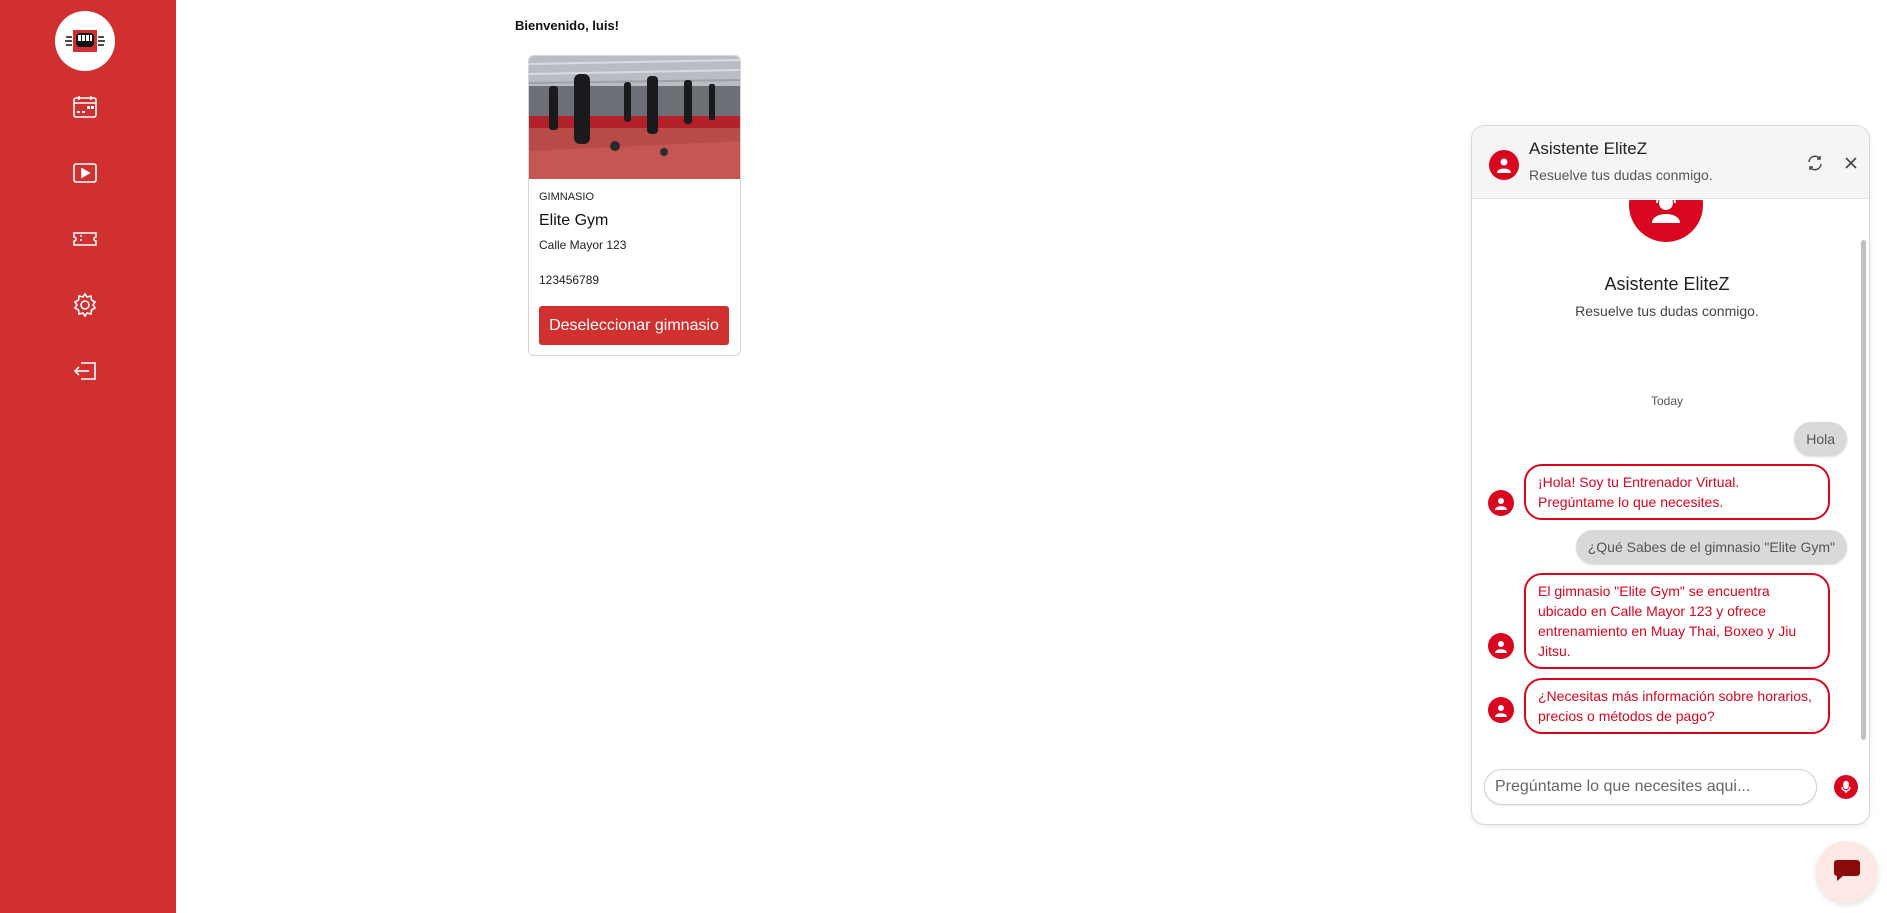  What do you see at coordinates (567, 25) in the screenshot?
I see `welcome-heading: Bienvenido, luis!` at bounding box center [567, 25].